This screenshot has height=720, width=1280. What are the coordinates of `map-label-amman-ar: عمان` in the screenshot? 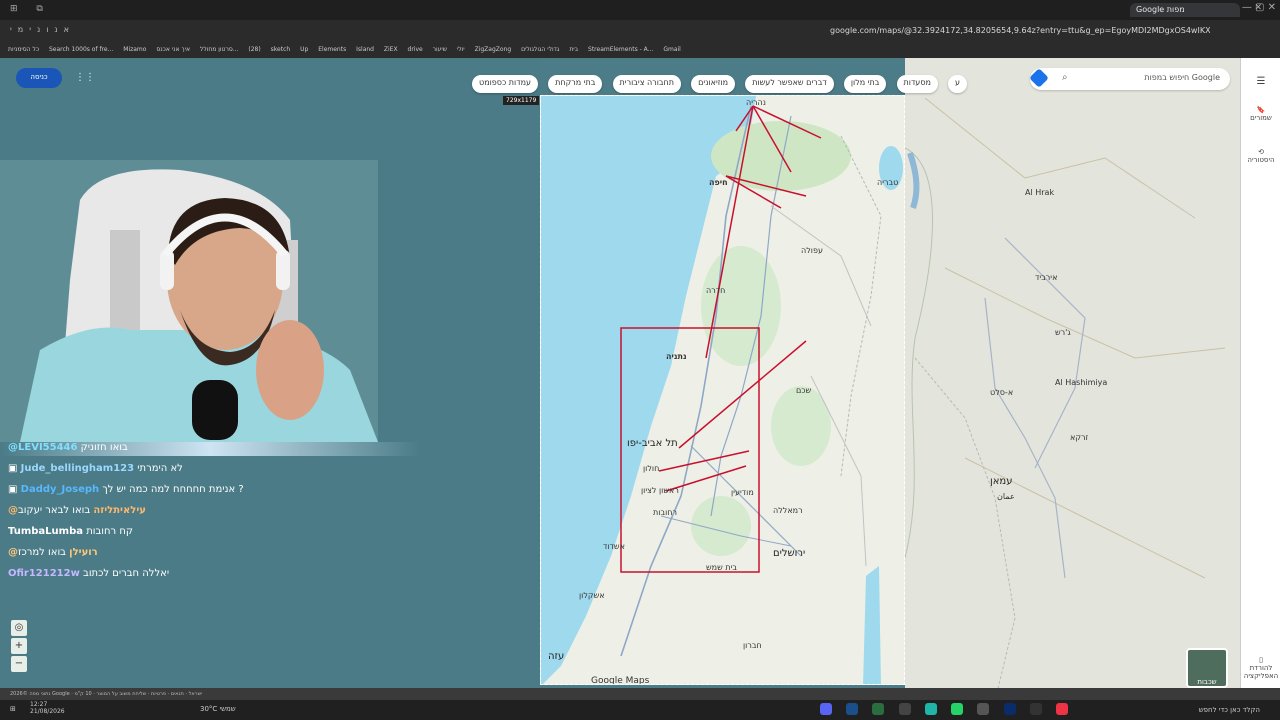 It's located at (1006, 496).